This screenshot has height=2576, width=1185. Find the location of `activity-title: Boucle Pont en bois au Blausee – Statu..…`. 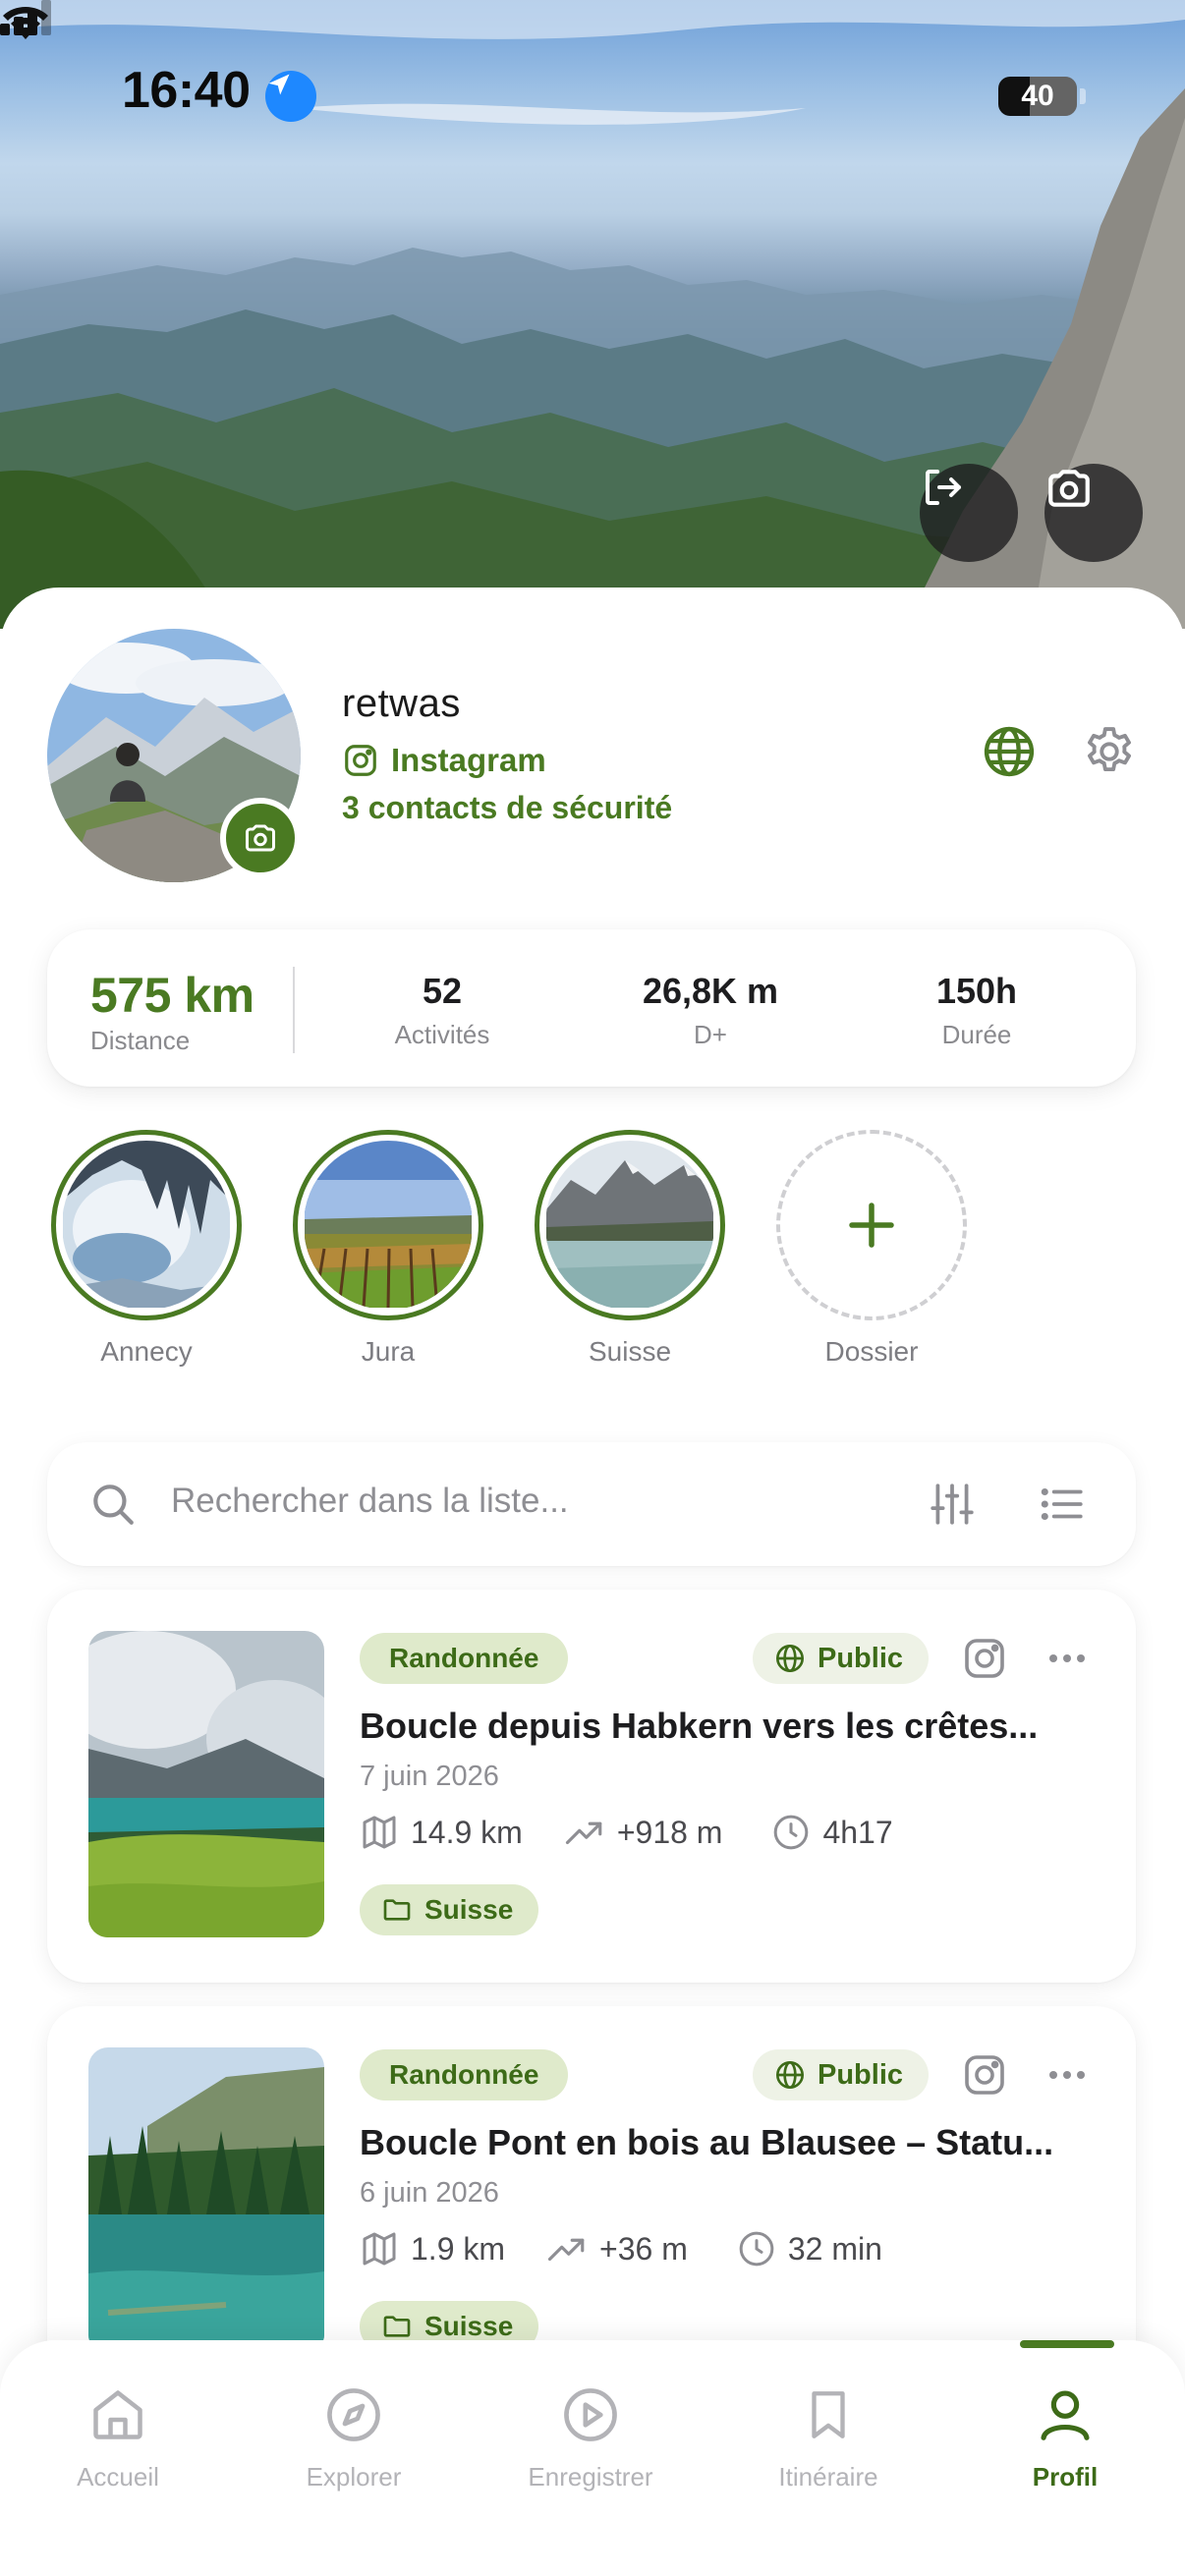

activity-title: Boucle Pont en bois au Blausee – Statu..… is located at coordinates (707, 2142).